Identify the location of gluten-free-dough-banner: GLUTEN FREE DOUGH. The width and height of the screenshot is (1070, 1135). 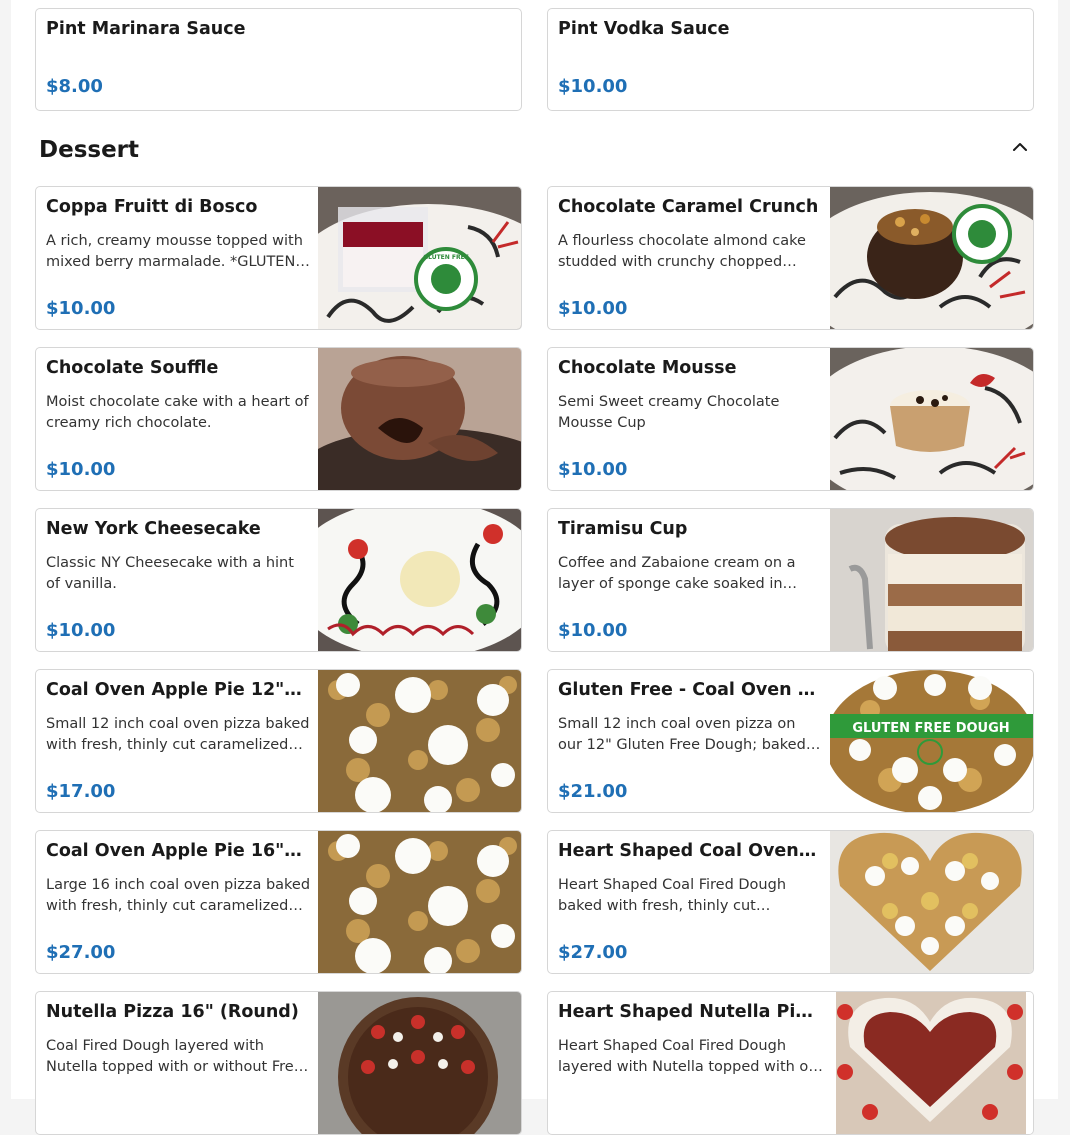
(930, 728).